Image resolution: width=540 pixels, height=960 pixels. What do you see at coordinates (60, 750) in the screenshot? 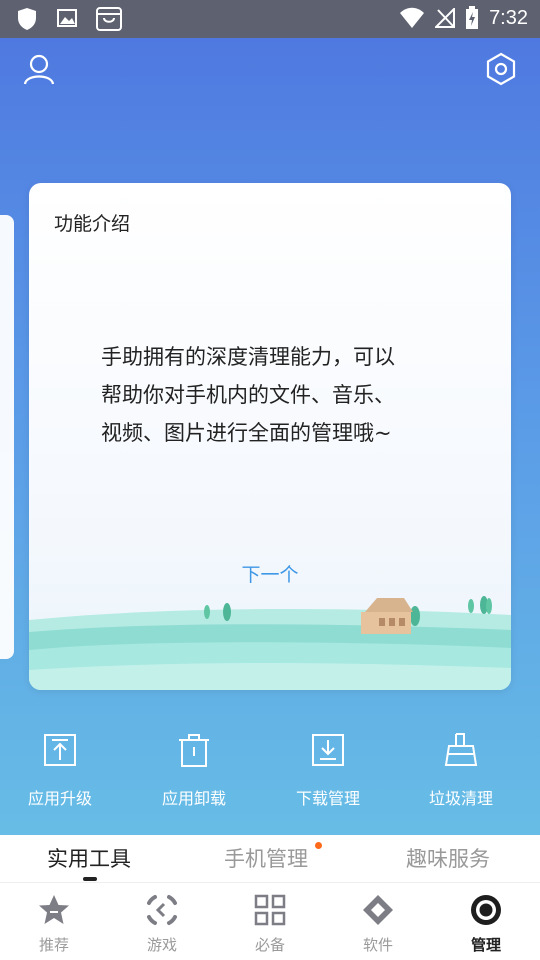
I see `upgrade-icon` at bounding box center [60, 750].